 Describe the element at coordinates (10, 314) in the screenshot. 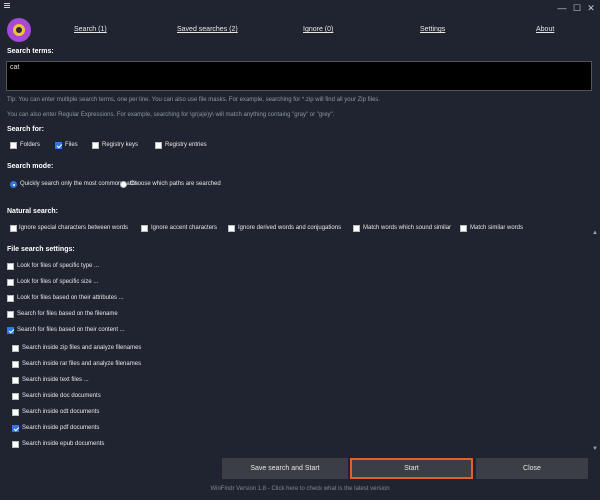

I see `filename-checkbox` at that location.